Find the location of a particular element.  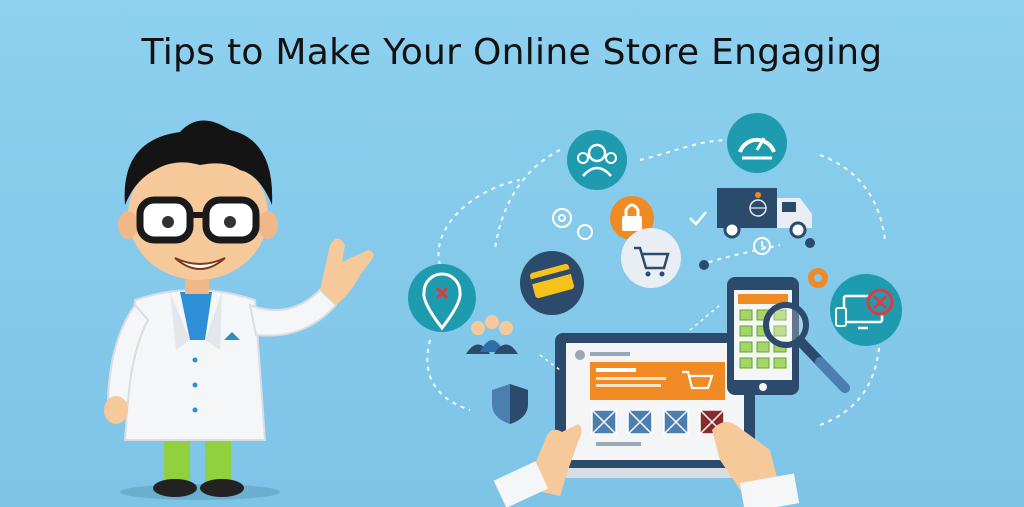

customers-icon is located at coordinates (597, 160).